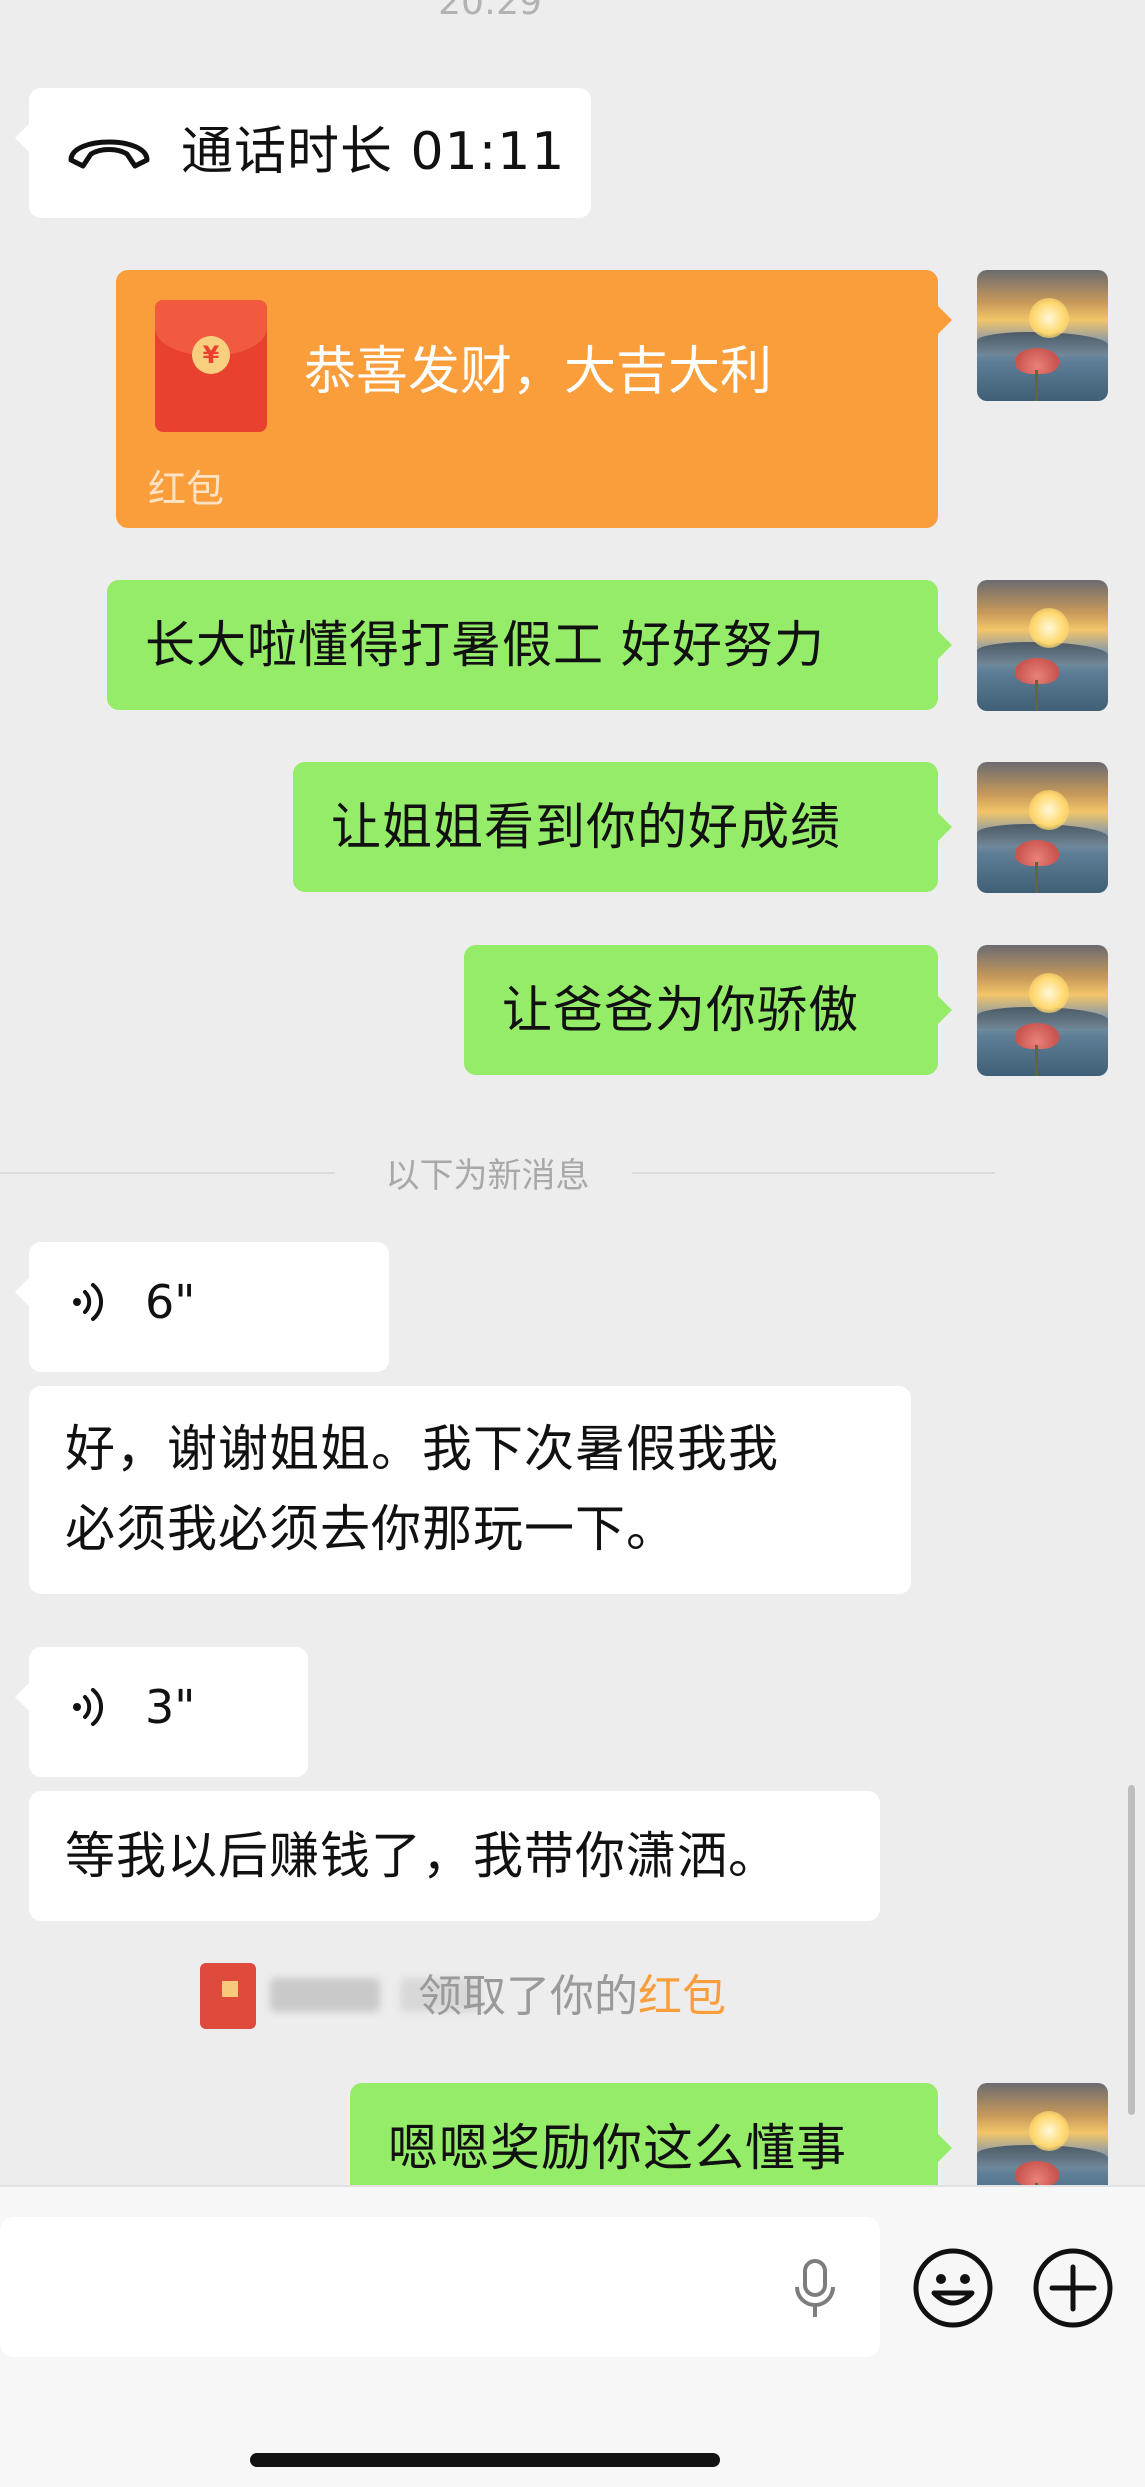  I want to click on received-message-line: 好，谢谢姐姐。我下次暑假我我, so click(422, 1449).